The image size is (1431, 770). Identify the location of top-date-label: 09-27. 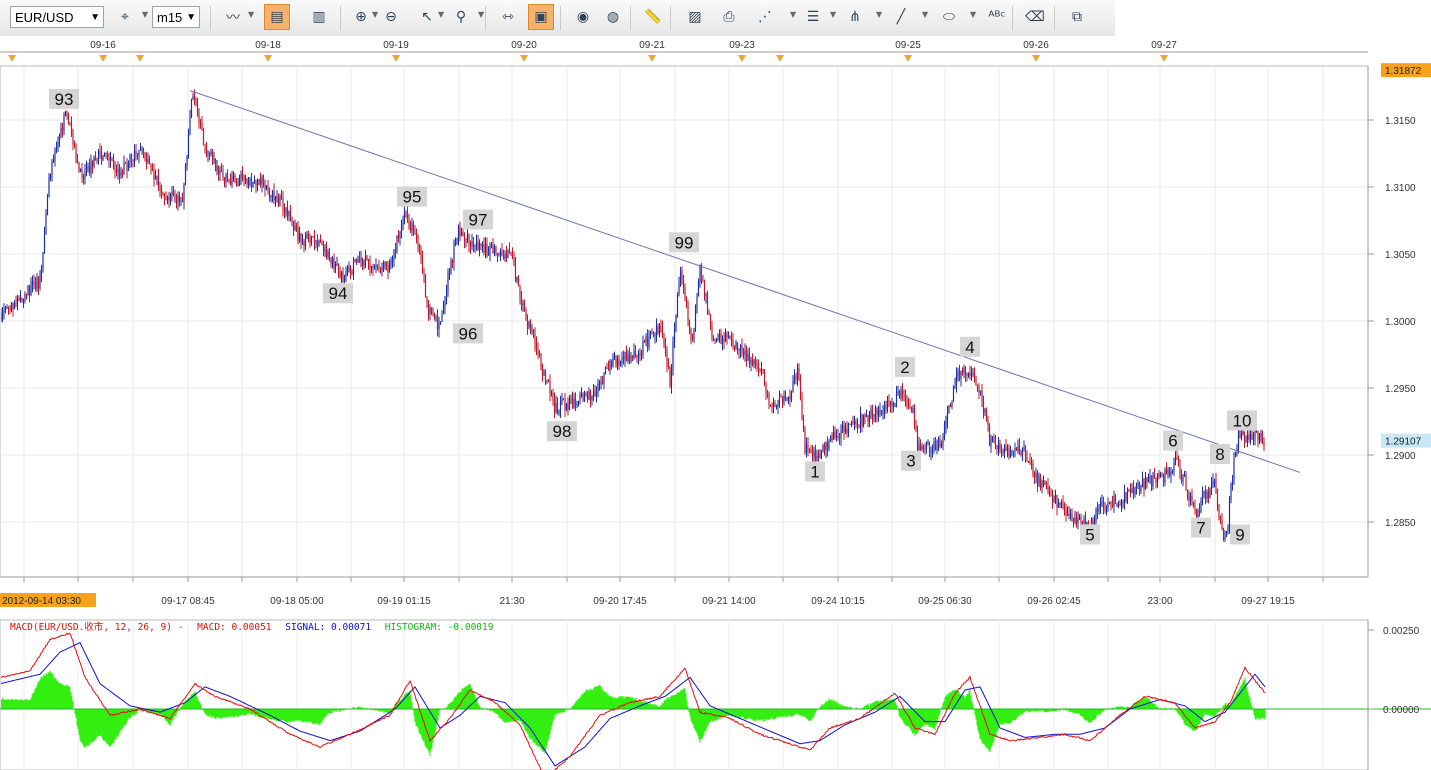
(1164, 45).